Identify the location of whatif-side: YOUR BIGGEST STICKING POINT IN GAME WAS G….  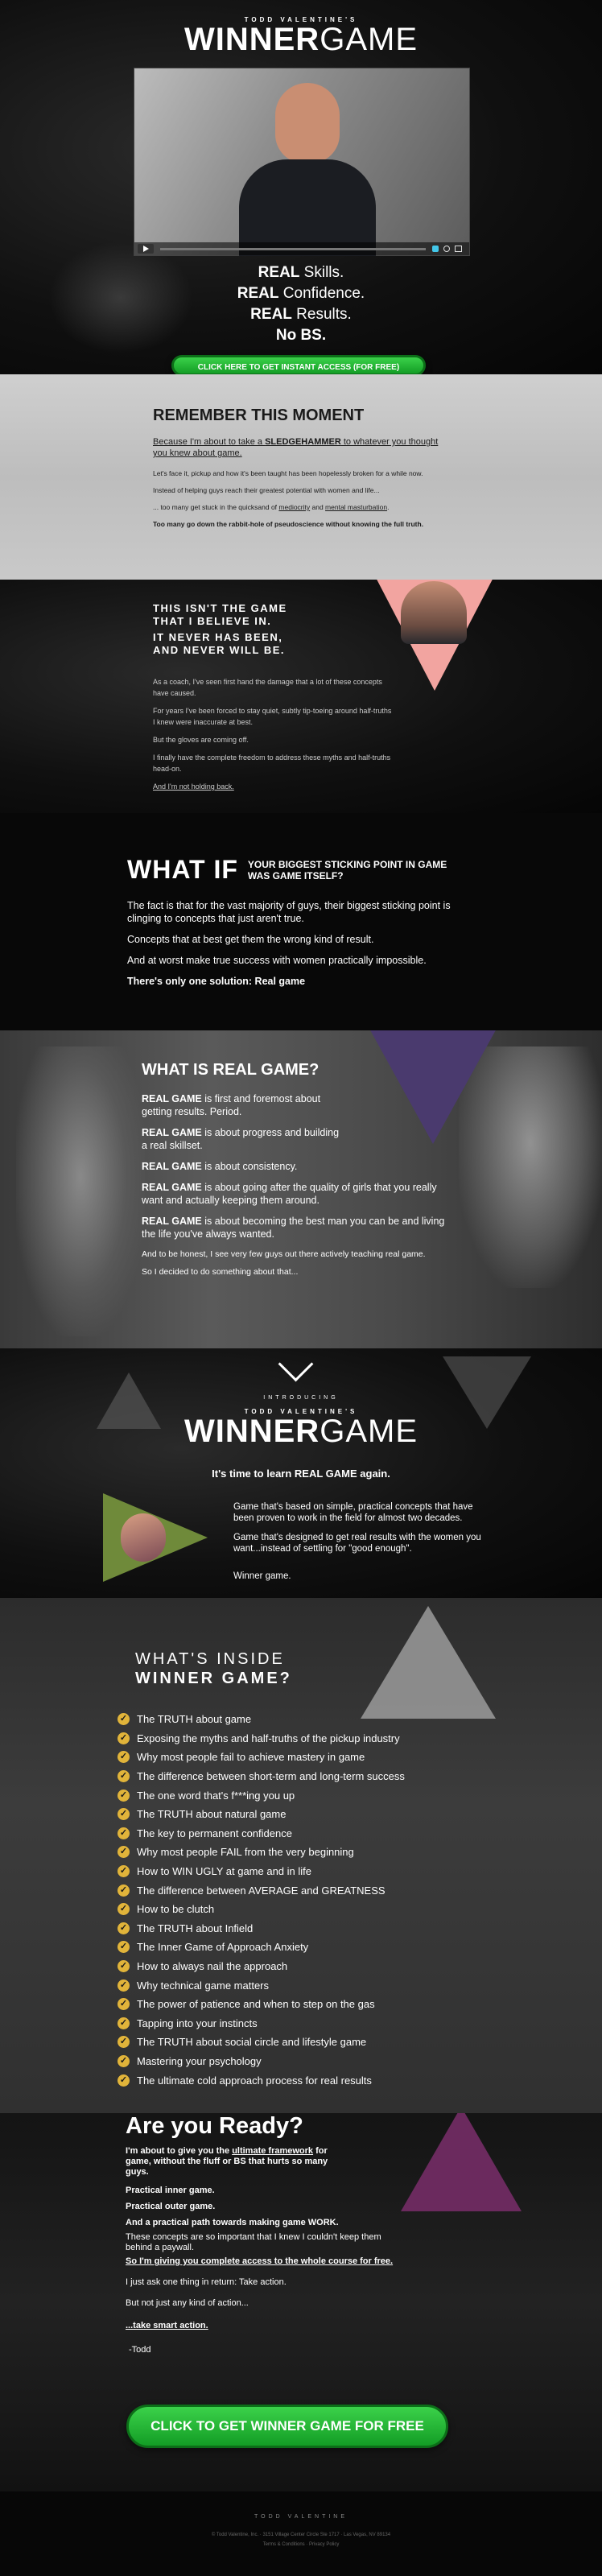
(347, 869).